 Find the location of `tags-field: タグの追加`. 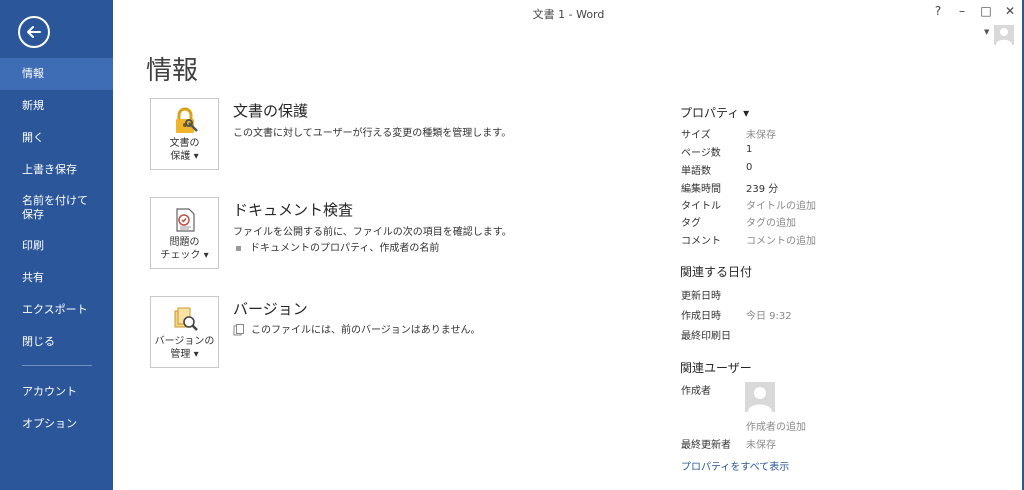

tags-field: タグの追加 is located at coordinates (771, 221).